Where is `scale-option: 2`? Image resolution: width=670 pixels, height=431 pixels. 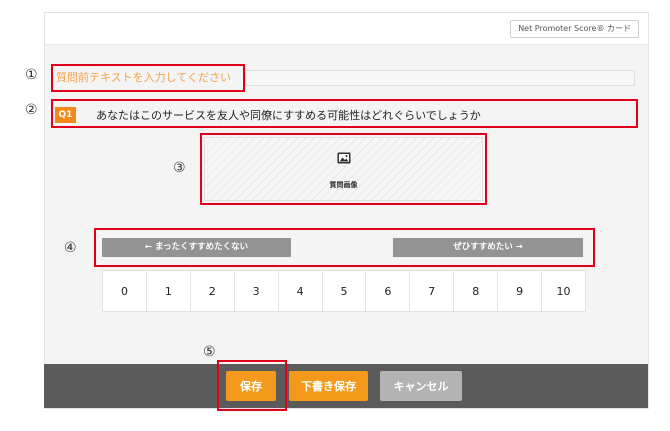
scale-option: 2 is located at coordinates (212, 291).